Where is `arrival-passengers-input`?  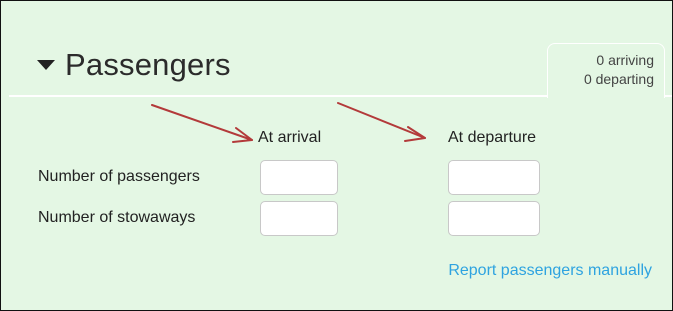 arrival-passengers-input is located at coordinates (299, 177).